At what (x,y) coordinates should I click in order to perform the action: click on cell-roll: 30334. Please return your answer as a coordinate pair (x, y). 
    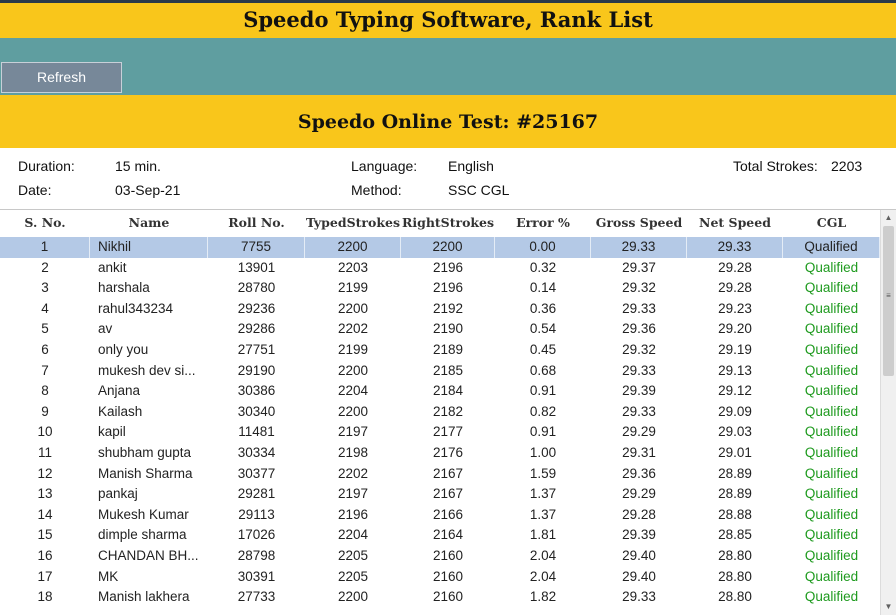
    Looking at the image, I should click on (256, 452).